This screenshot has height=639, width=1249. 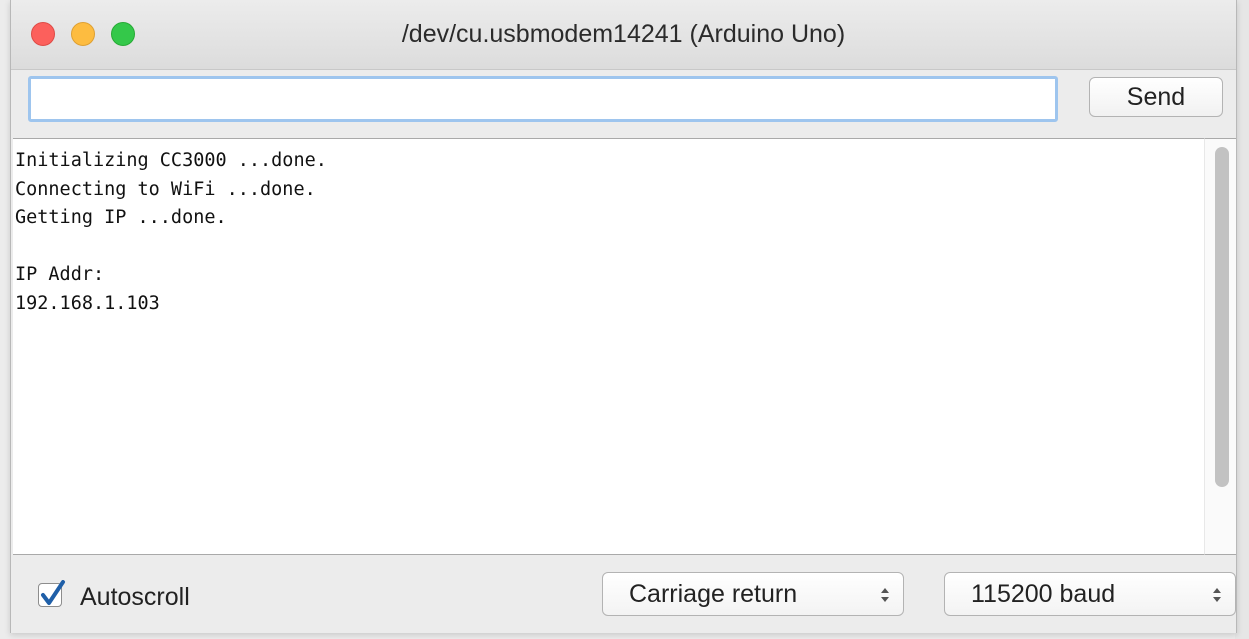 What do you see at coordinates (171, 160) in the screenshot?
I see `output-line: Initializing CC3000 ...done.` at bounding box center [171, 160].